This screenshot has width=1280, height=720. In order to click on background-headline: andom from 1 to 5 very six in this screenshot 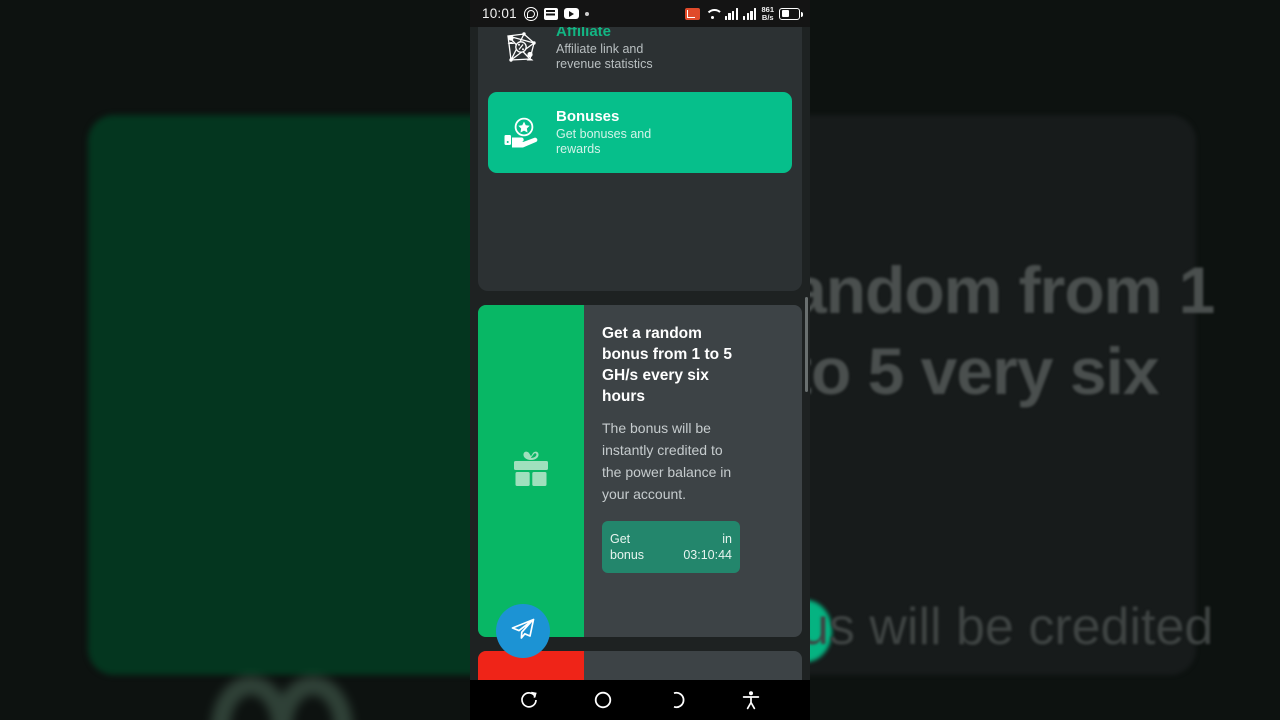, I will do `click(1002, 330)`.